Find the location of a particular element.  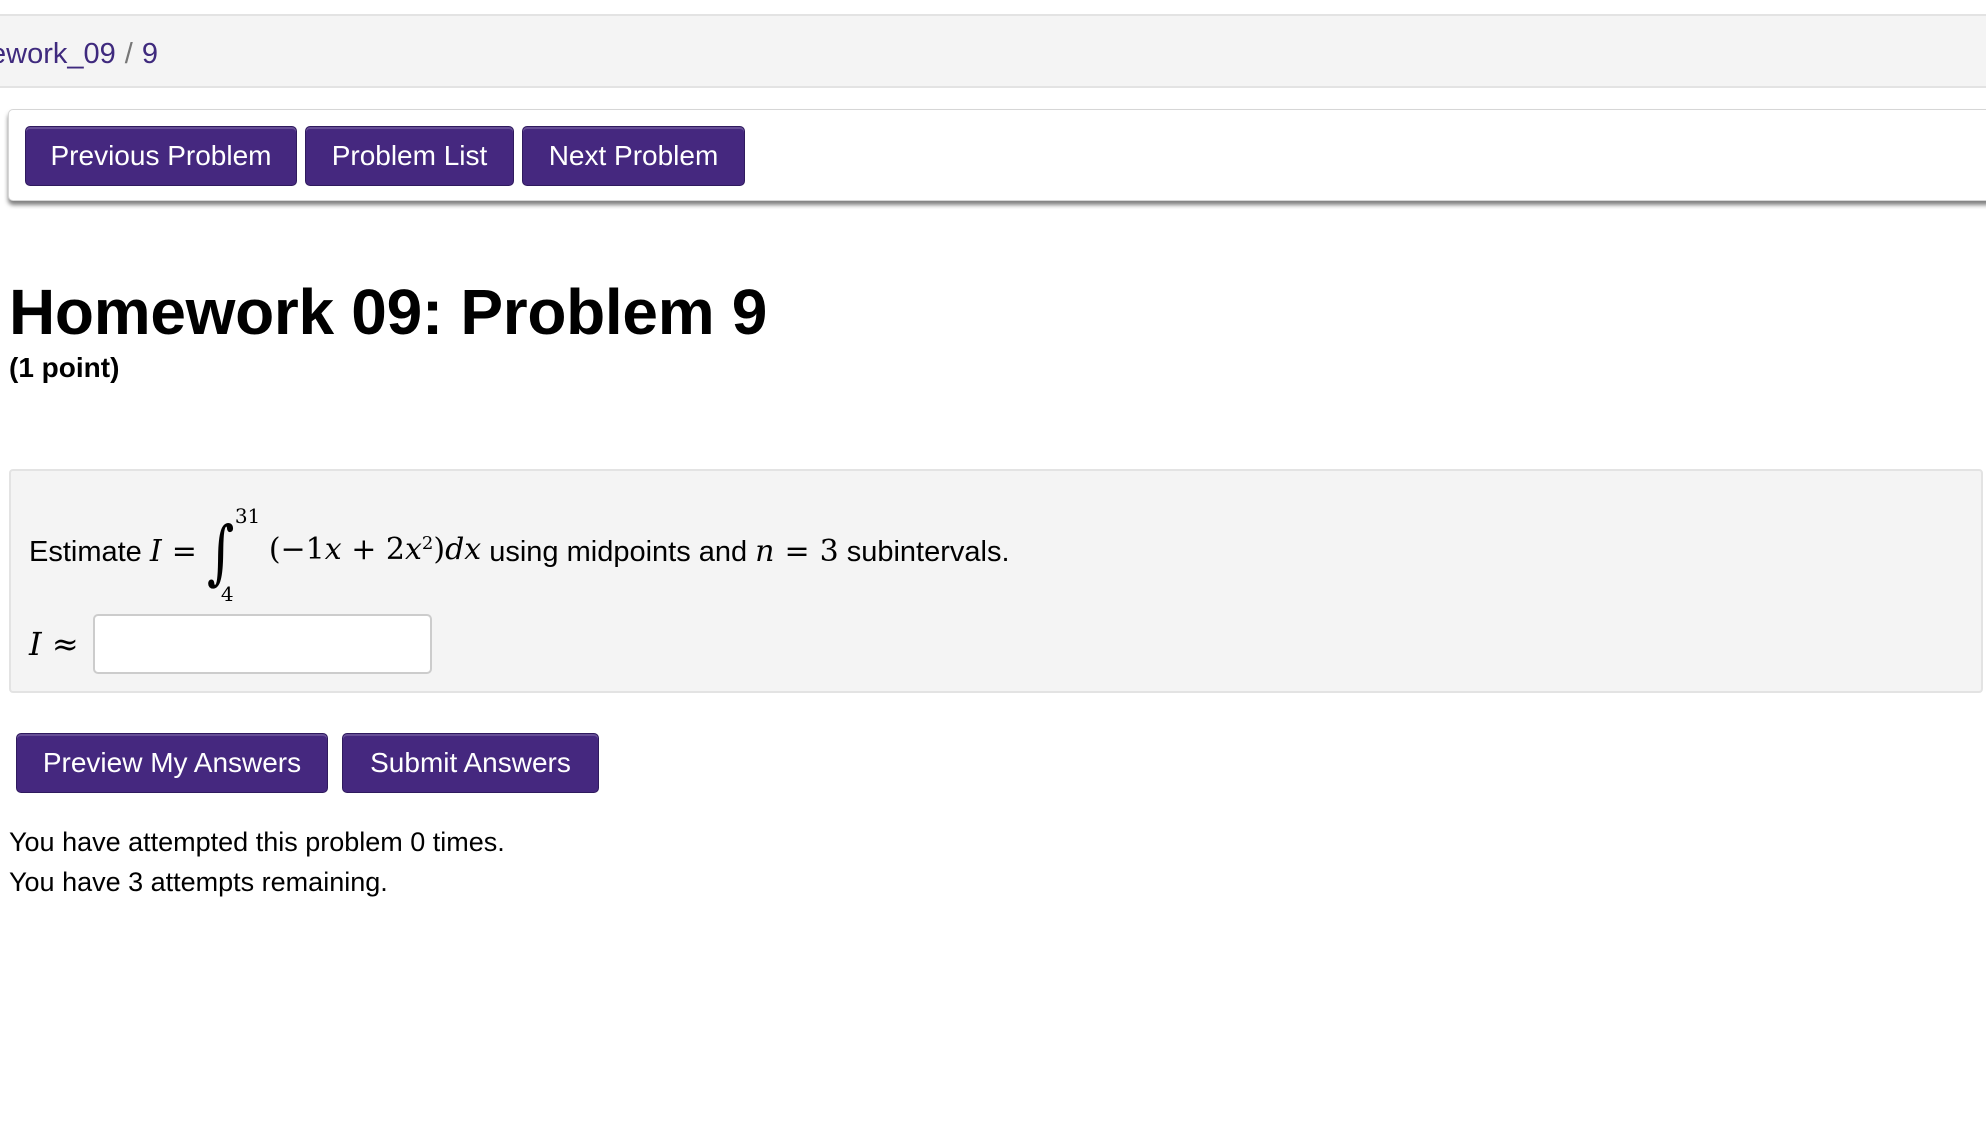

breadcrumb-set-link: ework_09 is located at coordinates (58, 54).